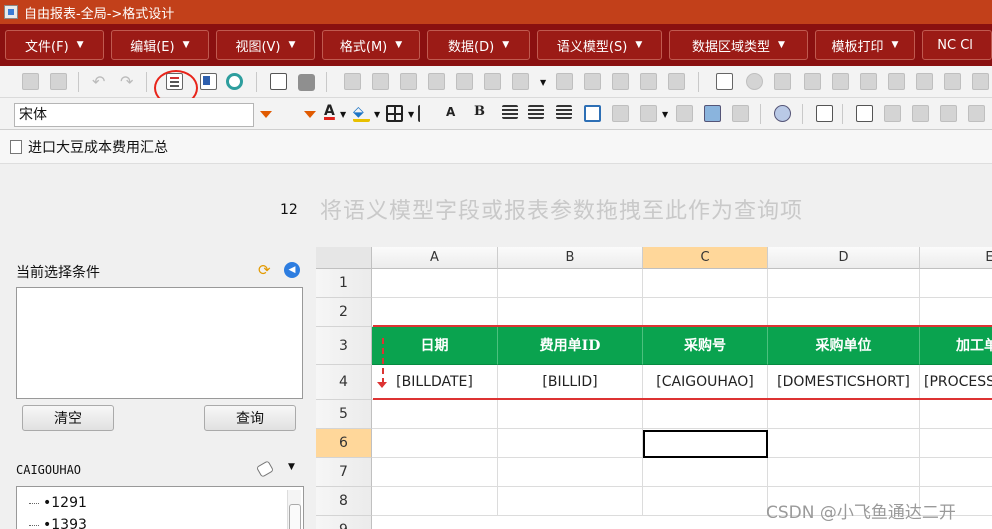 This screenshot has width=992, height=529. Describe the element at coordinates (361, 113) in the screenshot. I see `fill-color-icon: ⬙` at that location.